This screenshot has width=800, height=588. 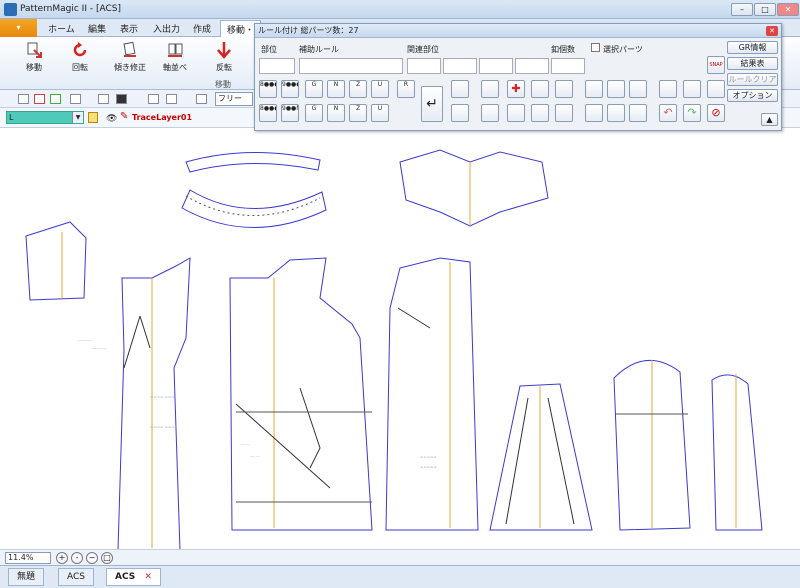 I want to click on flip-button: 反転, so click(x=224, y=57).